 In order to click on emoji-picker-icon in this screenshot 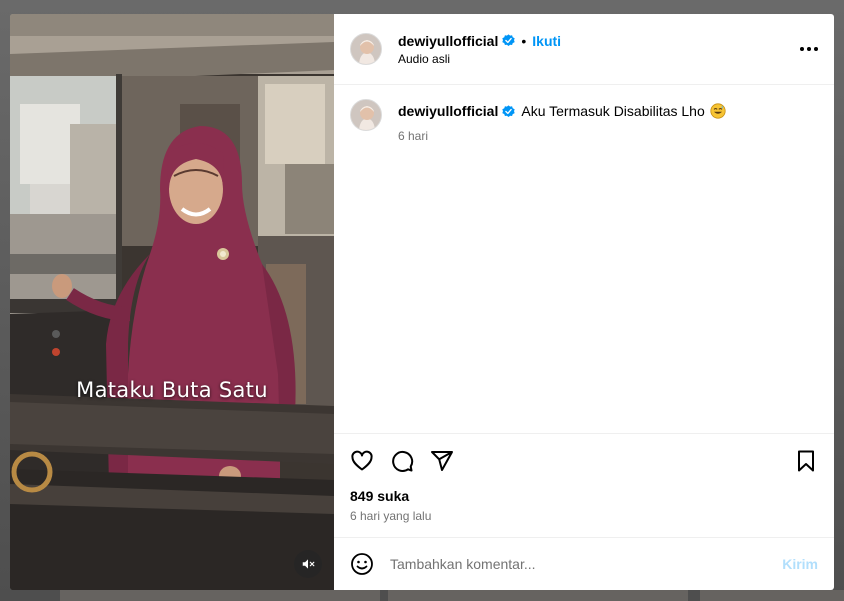, I will do `click(362, 564)`.